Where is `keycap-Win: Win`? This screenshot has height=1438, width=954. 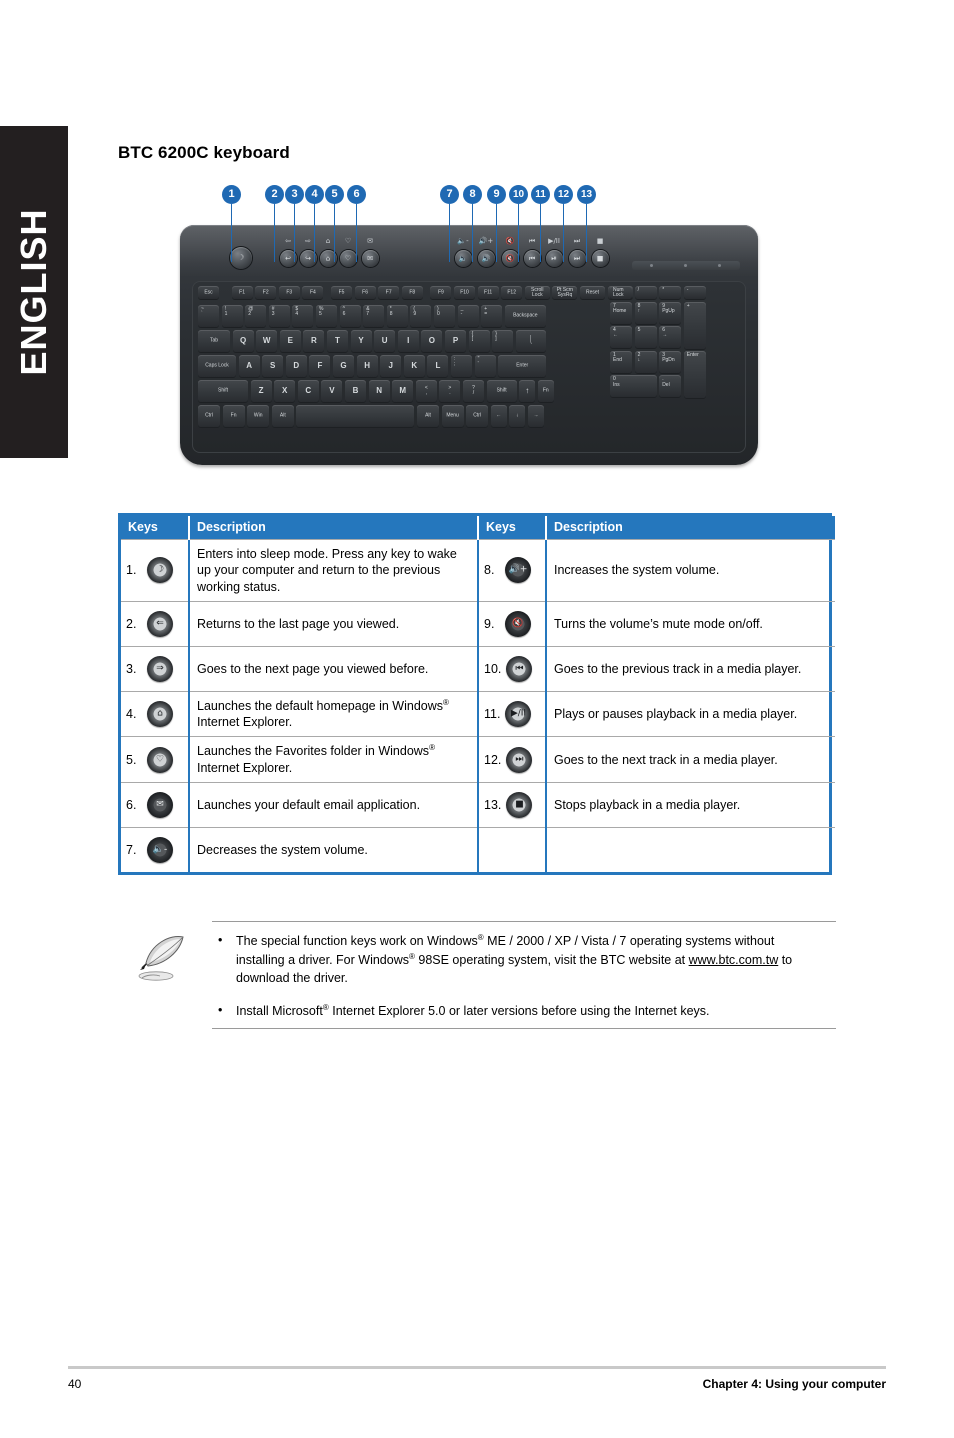
keycap-Win: Win is located at coordinates (258, 416).